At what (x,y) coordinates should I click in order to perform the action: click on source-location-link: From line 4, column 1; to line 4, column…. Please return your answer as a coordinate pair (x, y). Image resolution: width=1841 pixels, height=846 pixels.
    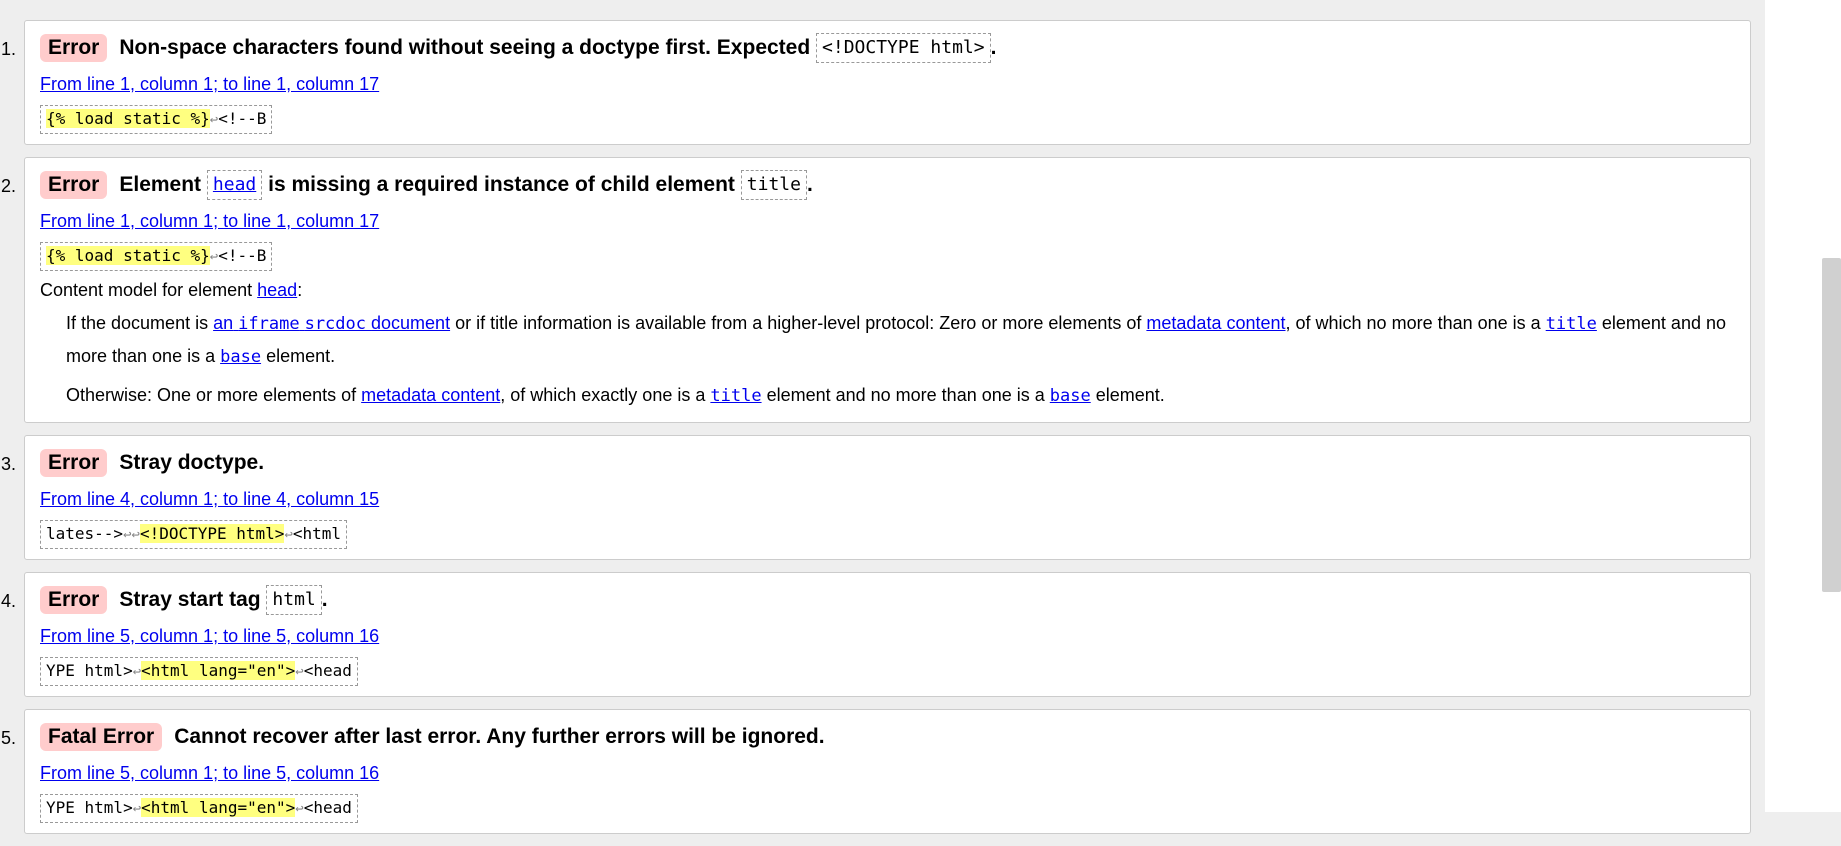
    Looking at the image, I should click on (887, 499).